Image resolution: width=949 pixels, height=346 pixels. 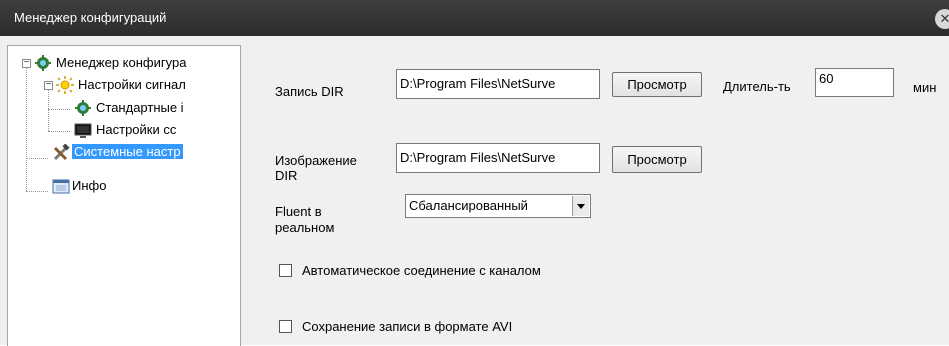 I want to click on fluent-label-line2: реальном, so click(x=305, y=227).